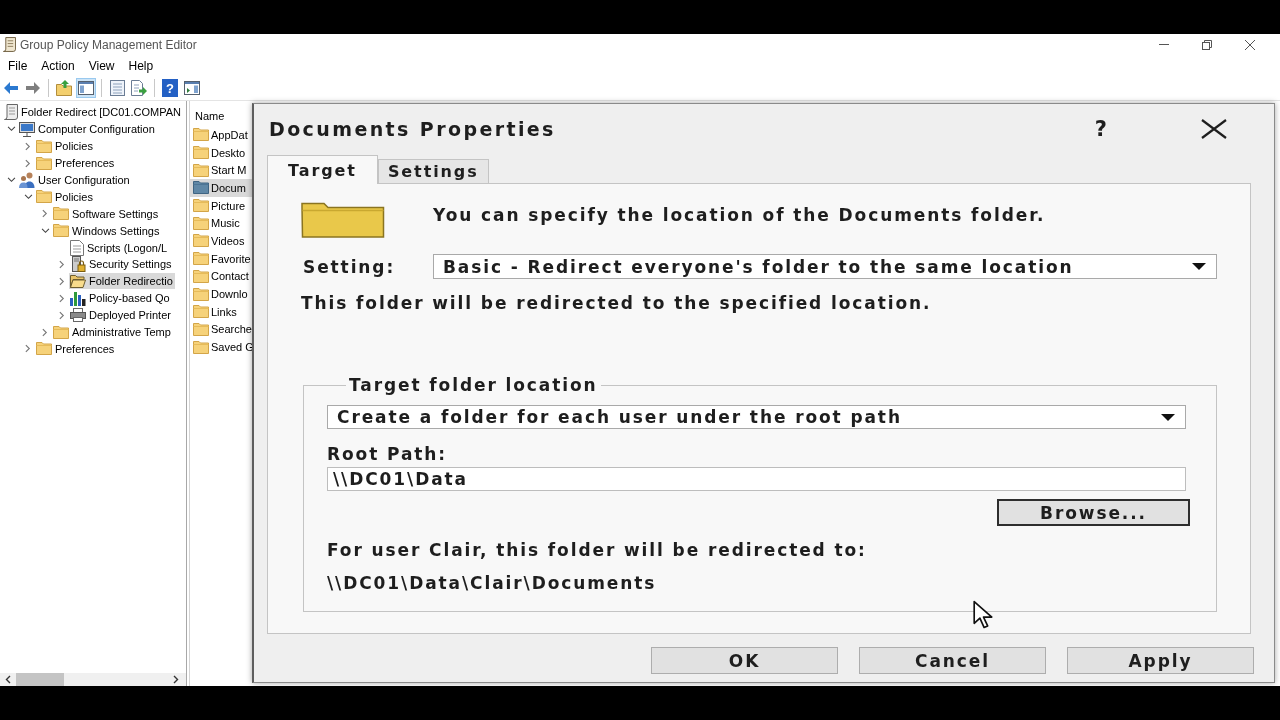  I want to click on list-item: Videos, so click(221, 241).